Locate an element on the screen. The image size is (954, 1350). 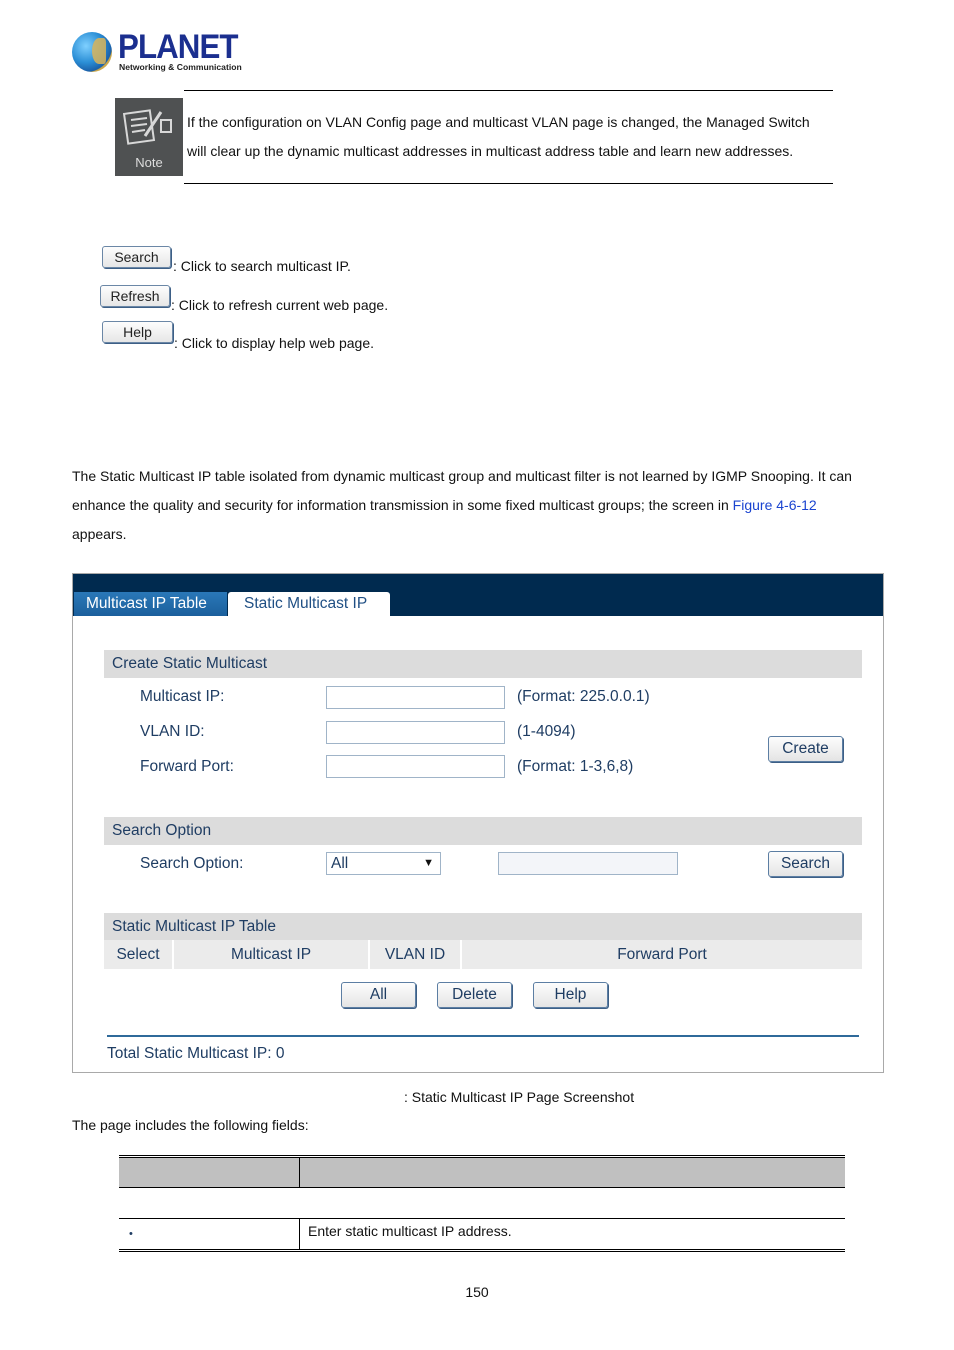
search-value-input is located at coordinates (588, 863).